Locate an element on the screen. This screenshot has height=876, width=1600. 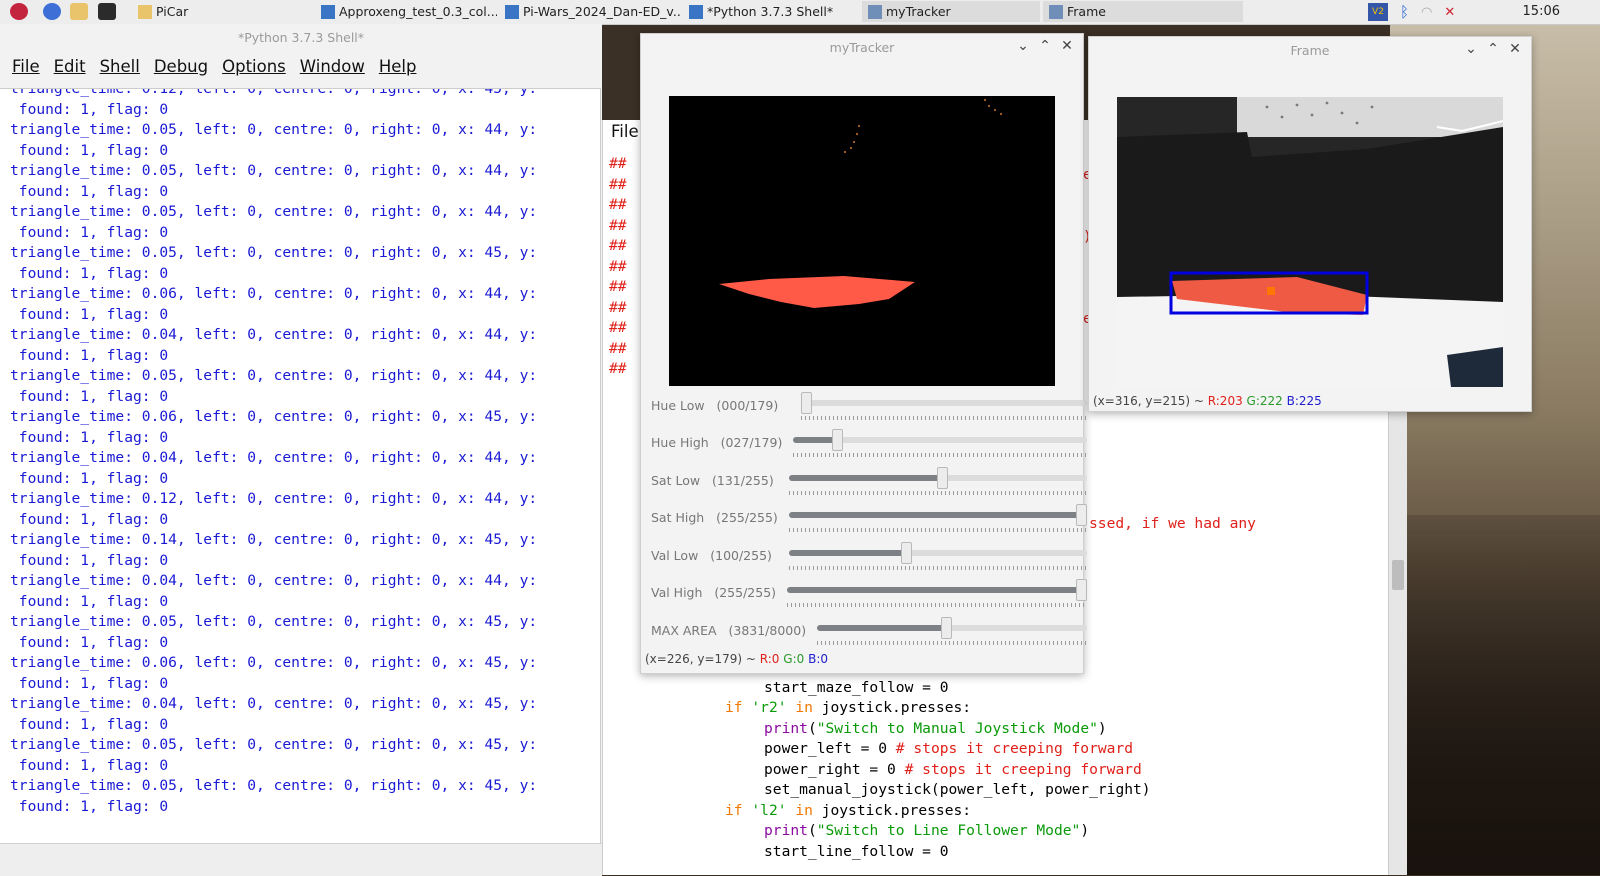
menu-options: Options is located at coordinates (254, 66).